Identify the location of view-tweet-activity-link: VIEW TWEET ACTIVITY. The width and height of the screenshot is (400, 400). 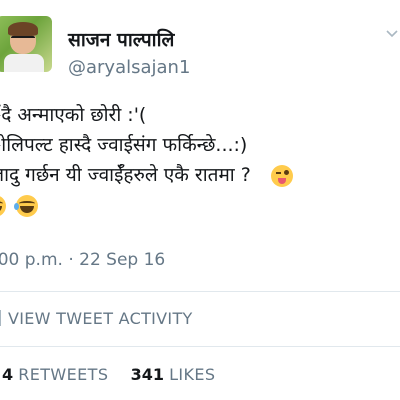
(200, 319).